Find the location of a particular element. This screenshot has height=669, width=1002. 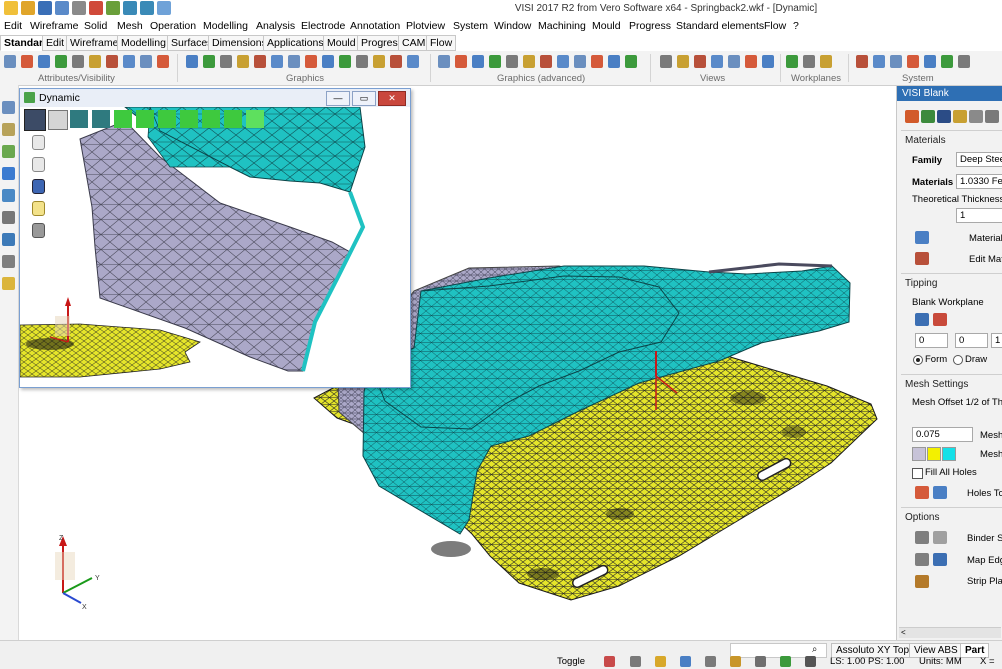

cylinder-blue-icon is located at coordinates (38, 186).